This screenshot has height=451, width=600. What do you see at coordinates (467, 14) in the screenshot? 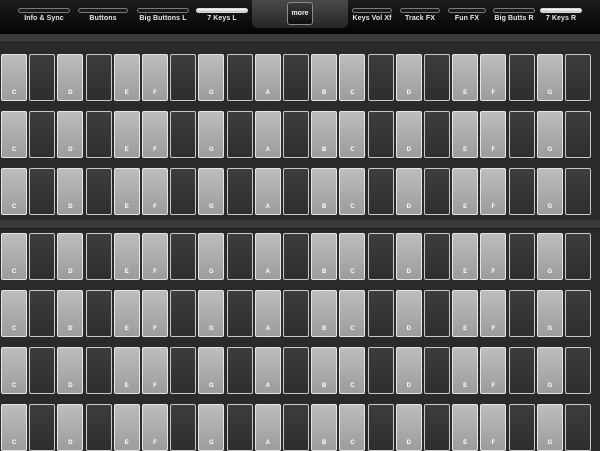
I see `tab-fun-fx: Fun FX` at bounding box center [467, 14].